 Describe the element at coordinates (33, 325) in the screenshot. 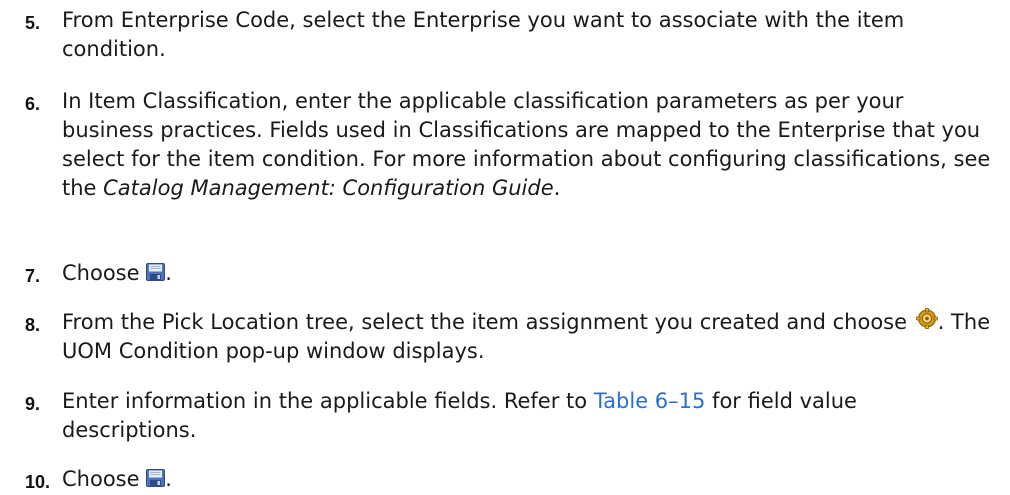

I see `step-number: 8.` at that location.